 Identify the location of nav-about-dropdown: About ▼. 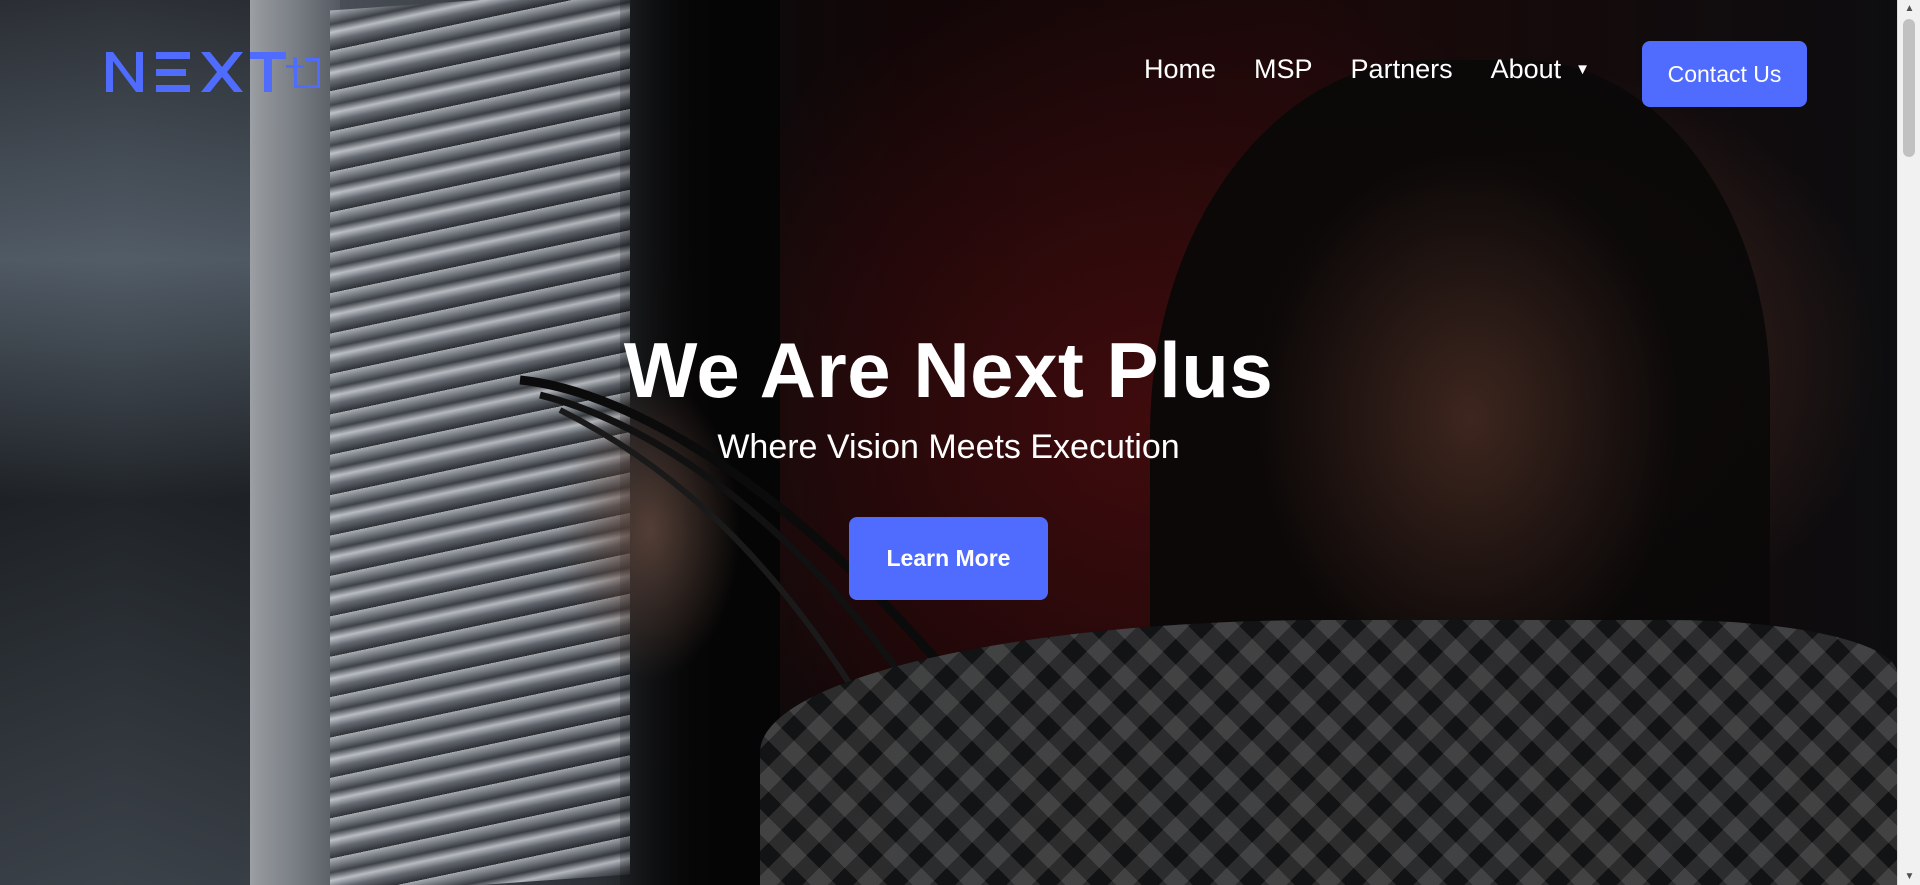
(1540, 69).